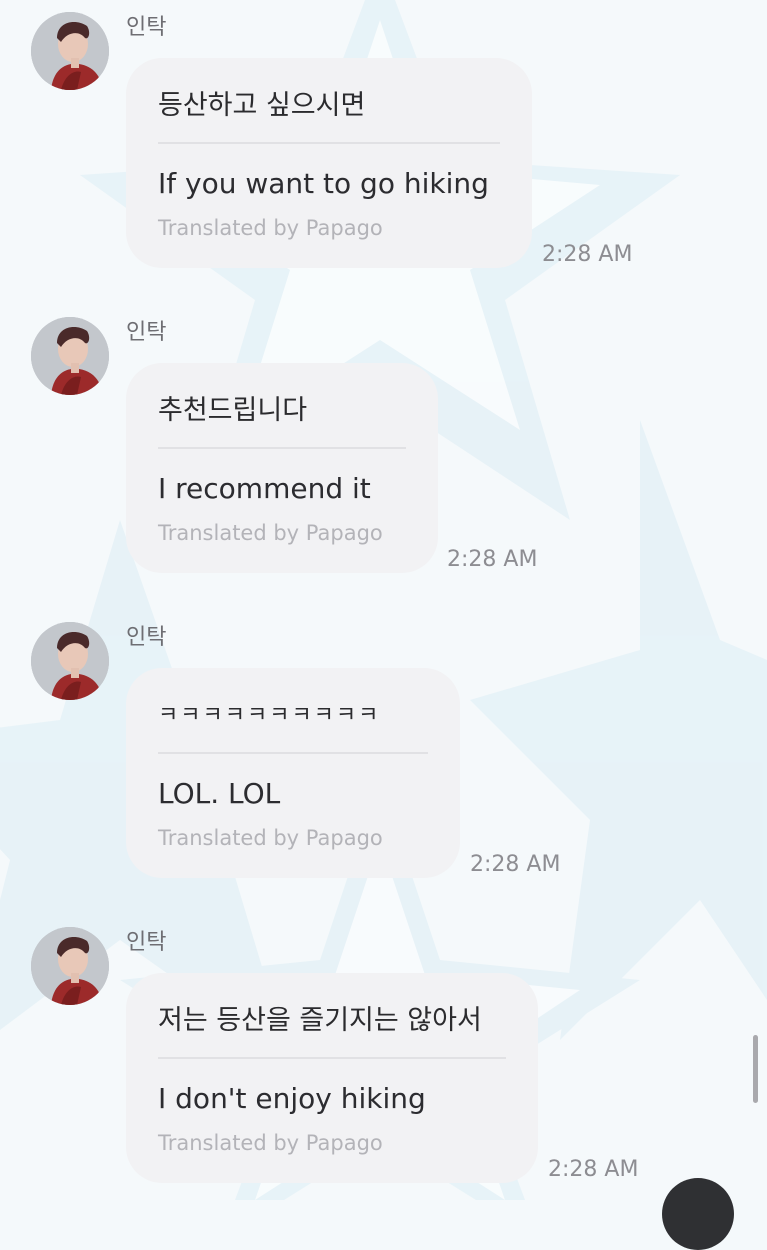 The height and width of the screenshot is (1250, 767). Describe the element at coordinates (292, 1098) in the screenshot. I see `translated-text: I don't enjoy hiking` at that location.